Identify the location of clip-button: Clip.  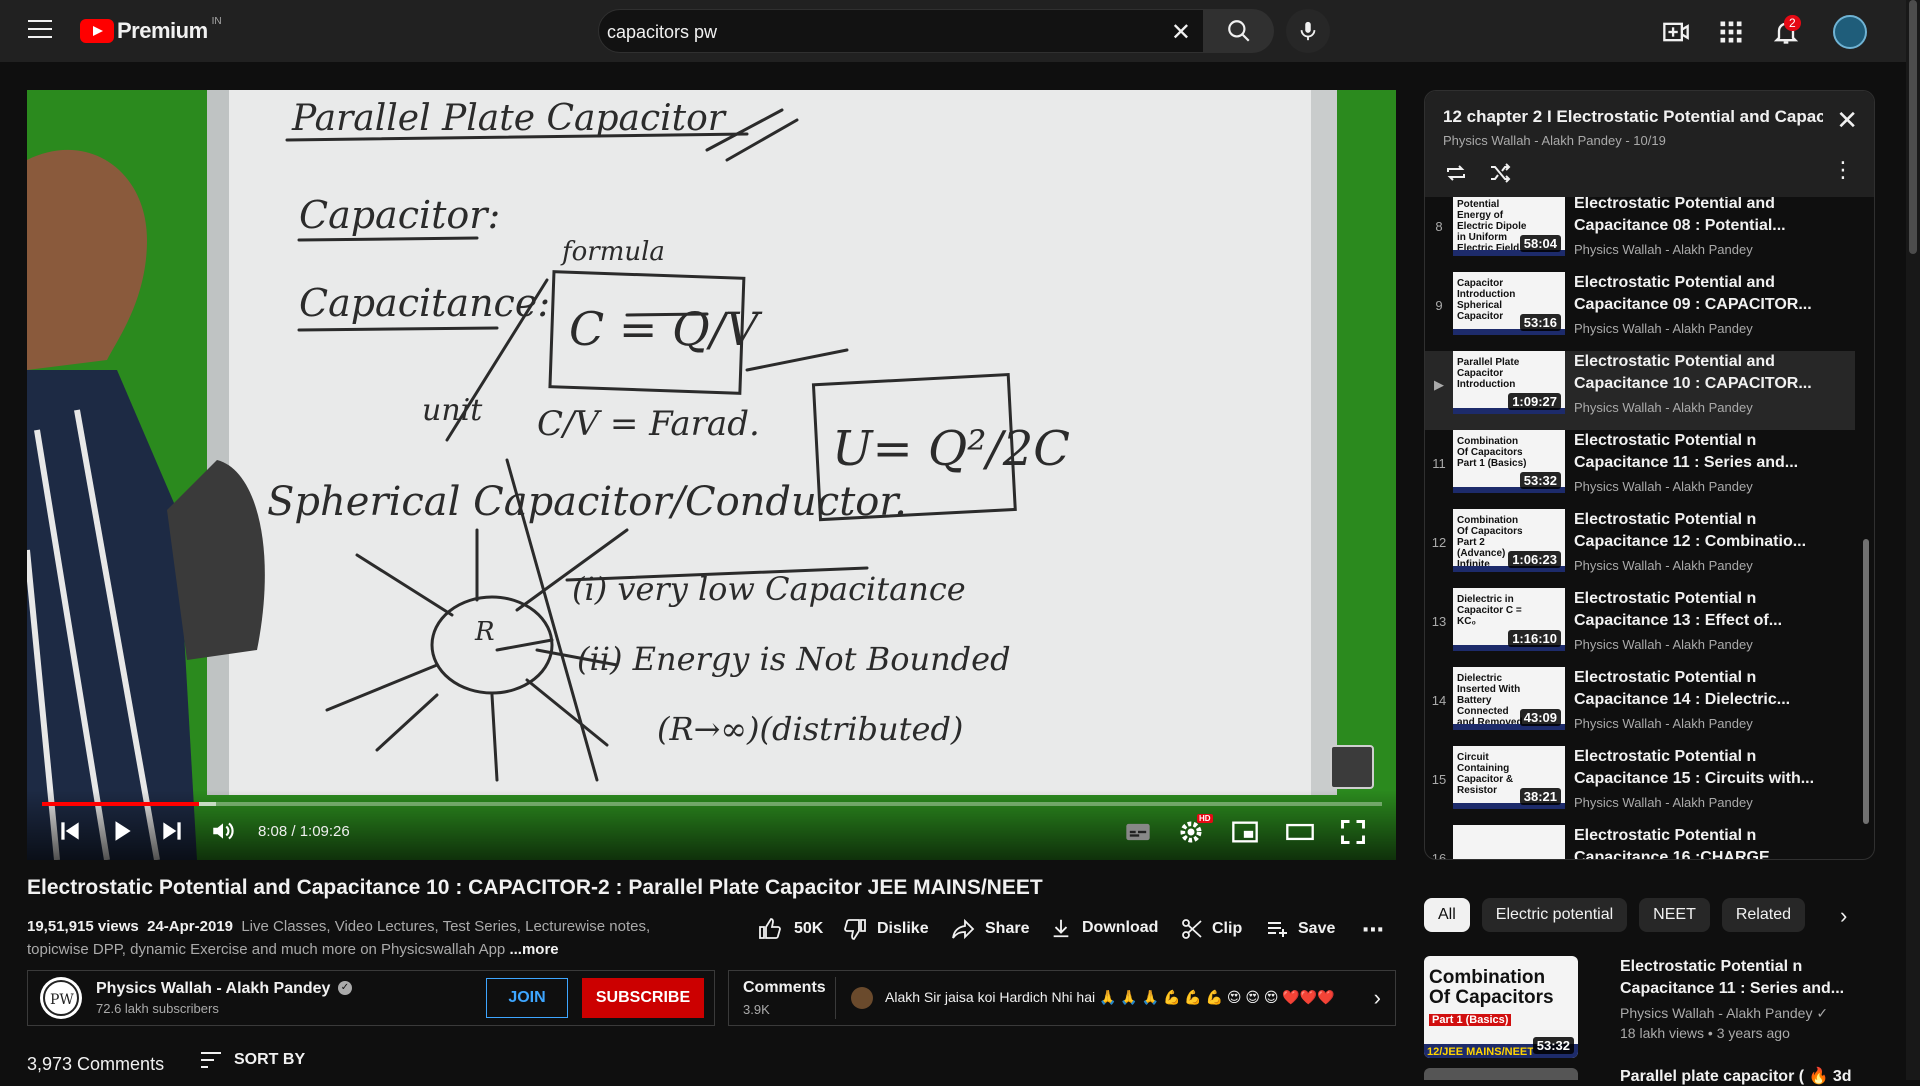
(1211, 929).